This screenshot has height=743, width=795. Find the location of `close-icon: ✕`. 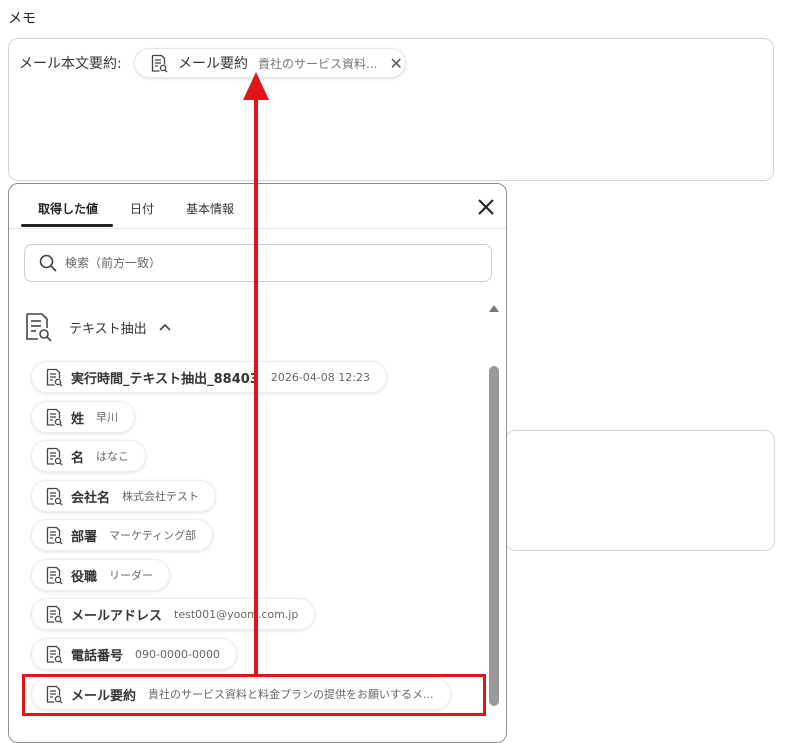

close-icon: ✕ is located at coordinates (395, 63).